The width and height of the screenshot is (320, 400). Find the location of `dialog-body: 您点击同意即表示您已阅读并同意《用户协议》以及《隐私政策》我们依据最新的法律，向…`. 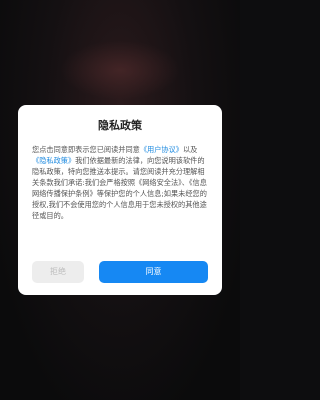

dialog-body: 您点击同意即表示您已阅读并同意《用户协议》以及《隐私政策》我们依据最新的法律，向… is located at coordinates (120, 182).